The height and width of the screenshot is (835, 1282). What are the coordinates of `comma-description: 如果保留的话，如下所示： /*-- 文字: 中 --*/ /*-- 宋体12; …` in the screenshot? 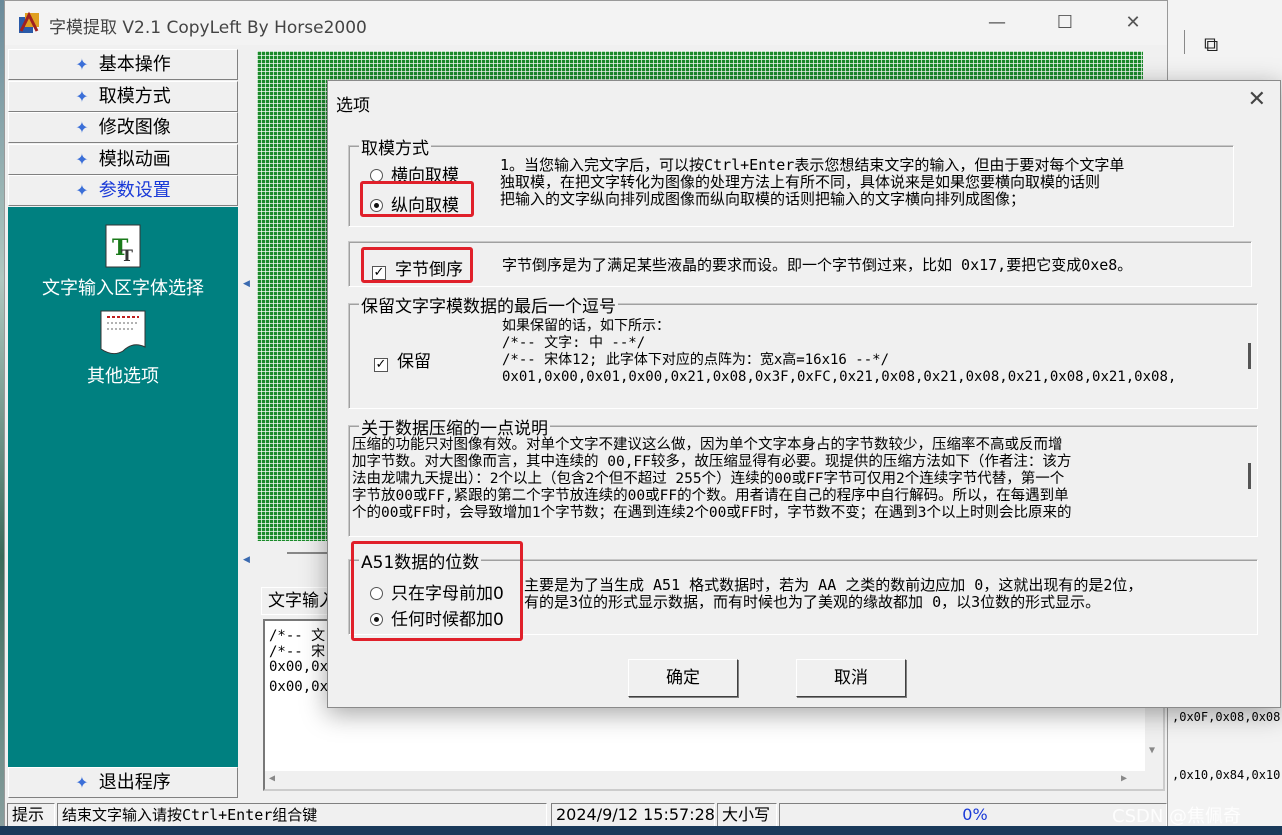 It's located at (839, 352).